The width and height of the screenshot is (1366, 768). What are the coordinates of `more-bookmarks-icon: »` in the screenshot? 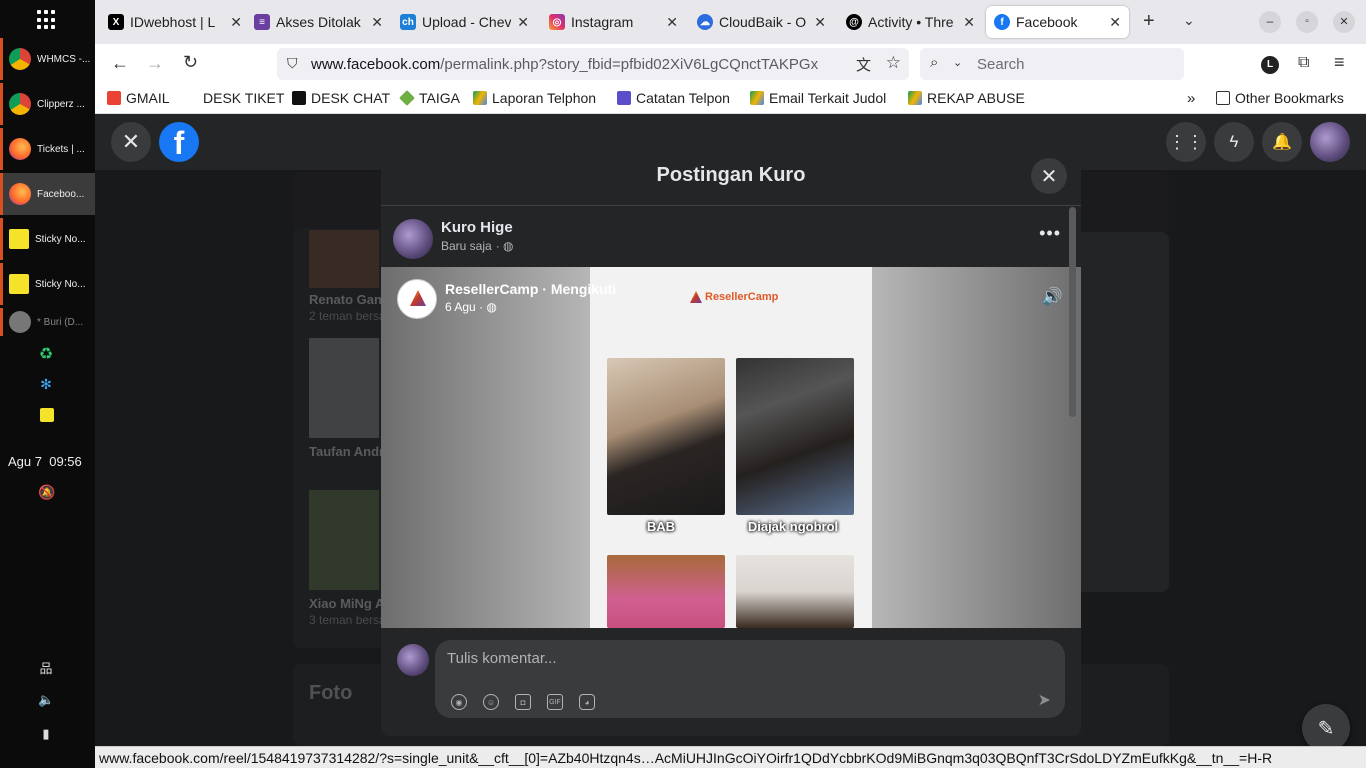 It's located at (1191, 98).